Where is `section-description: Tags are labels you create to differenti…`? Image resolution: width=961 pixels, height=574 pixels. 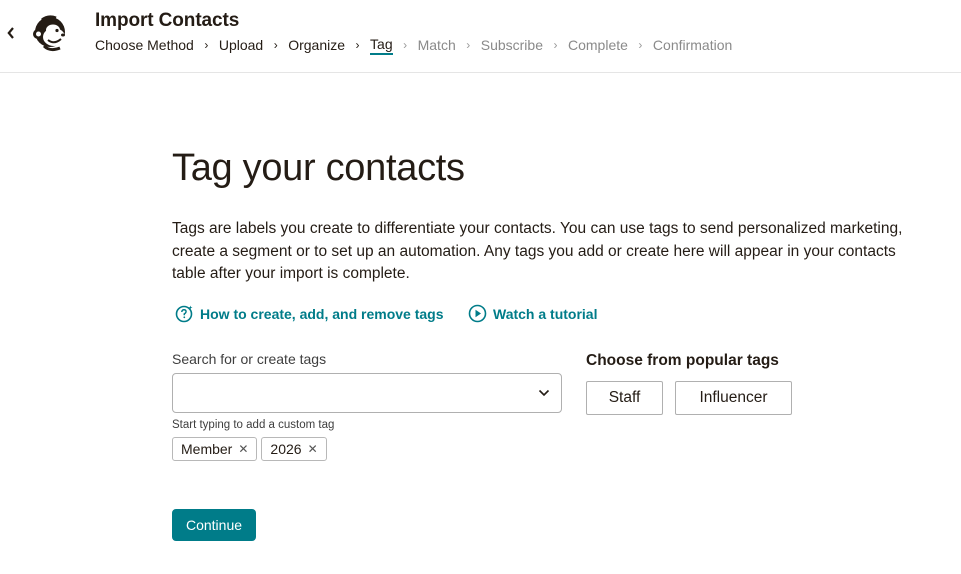 section-description: Tags are labels you create to differenti… is located at coordinates (537, 251).